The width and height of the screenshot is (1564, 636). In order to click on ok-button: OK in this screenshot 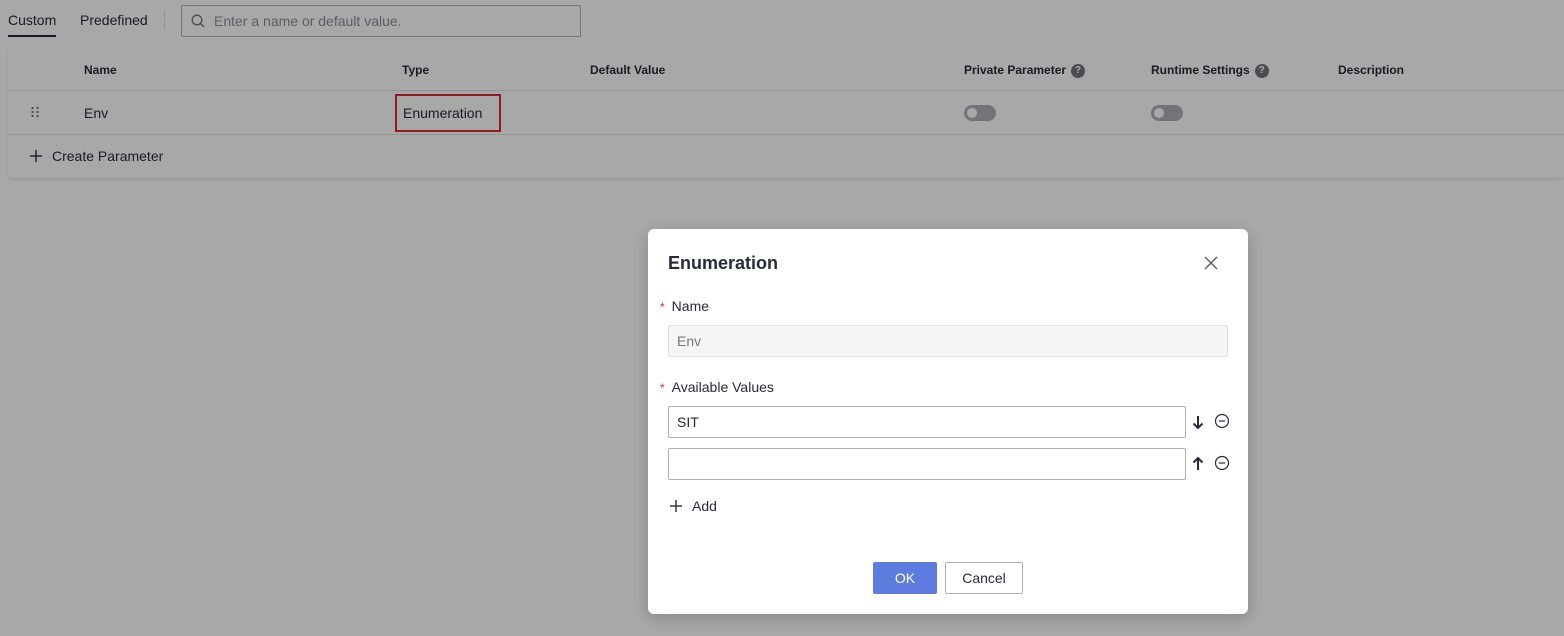, I will do `click(905, 578)`.